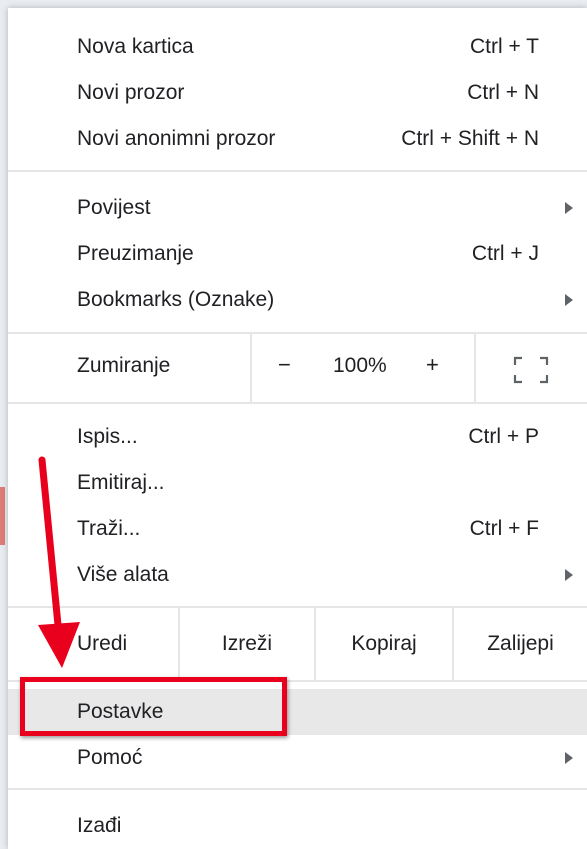  I want to click on menu-item-find: Traži... Ctrl + F, so click(297, 529).